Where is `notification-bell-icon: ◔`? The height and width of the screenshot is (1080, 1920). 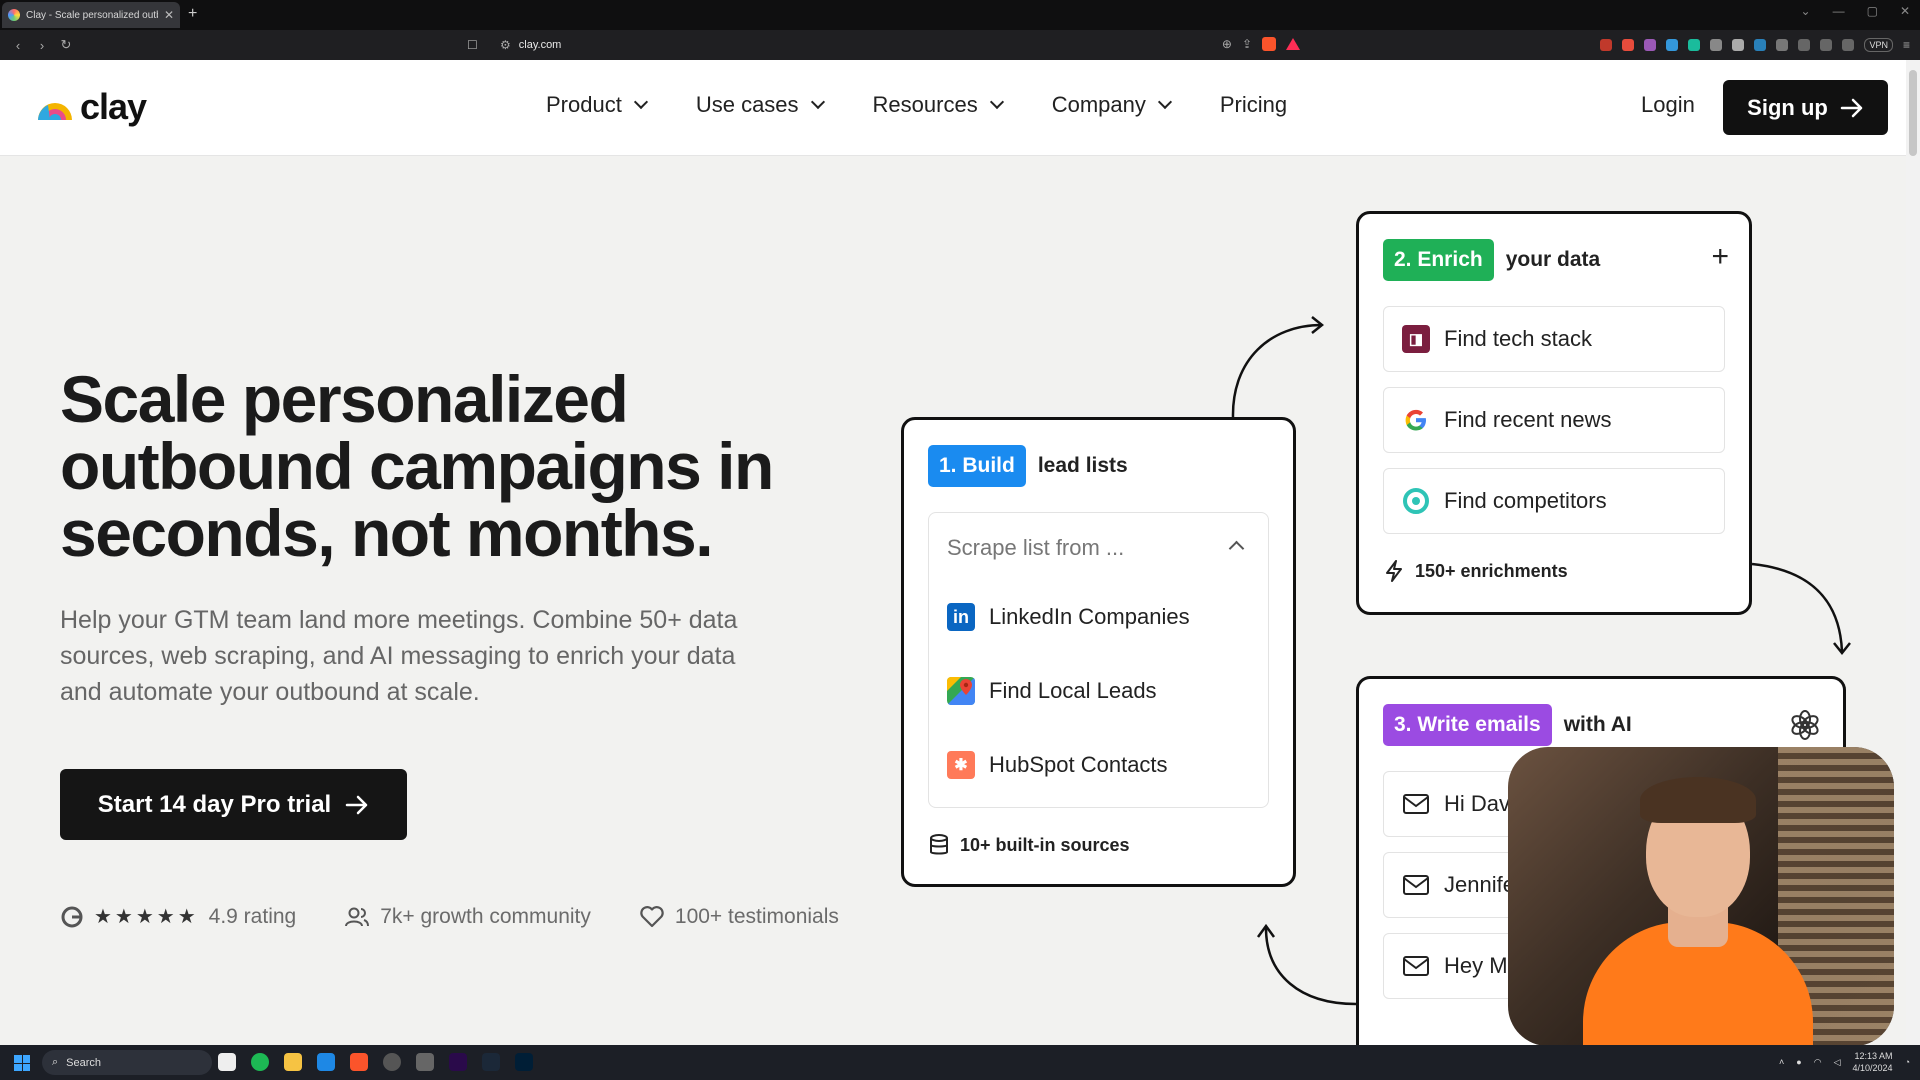
notification-bell-icon: ◔ is located at coordinates (1907, 1062).